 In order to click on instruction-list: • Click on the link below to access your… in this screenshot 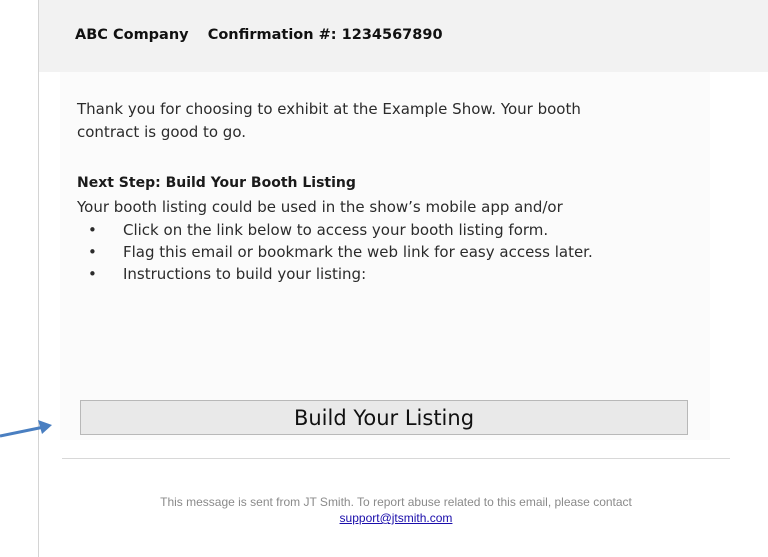, I will do `click(335, 252)`.